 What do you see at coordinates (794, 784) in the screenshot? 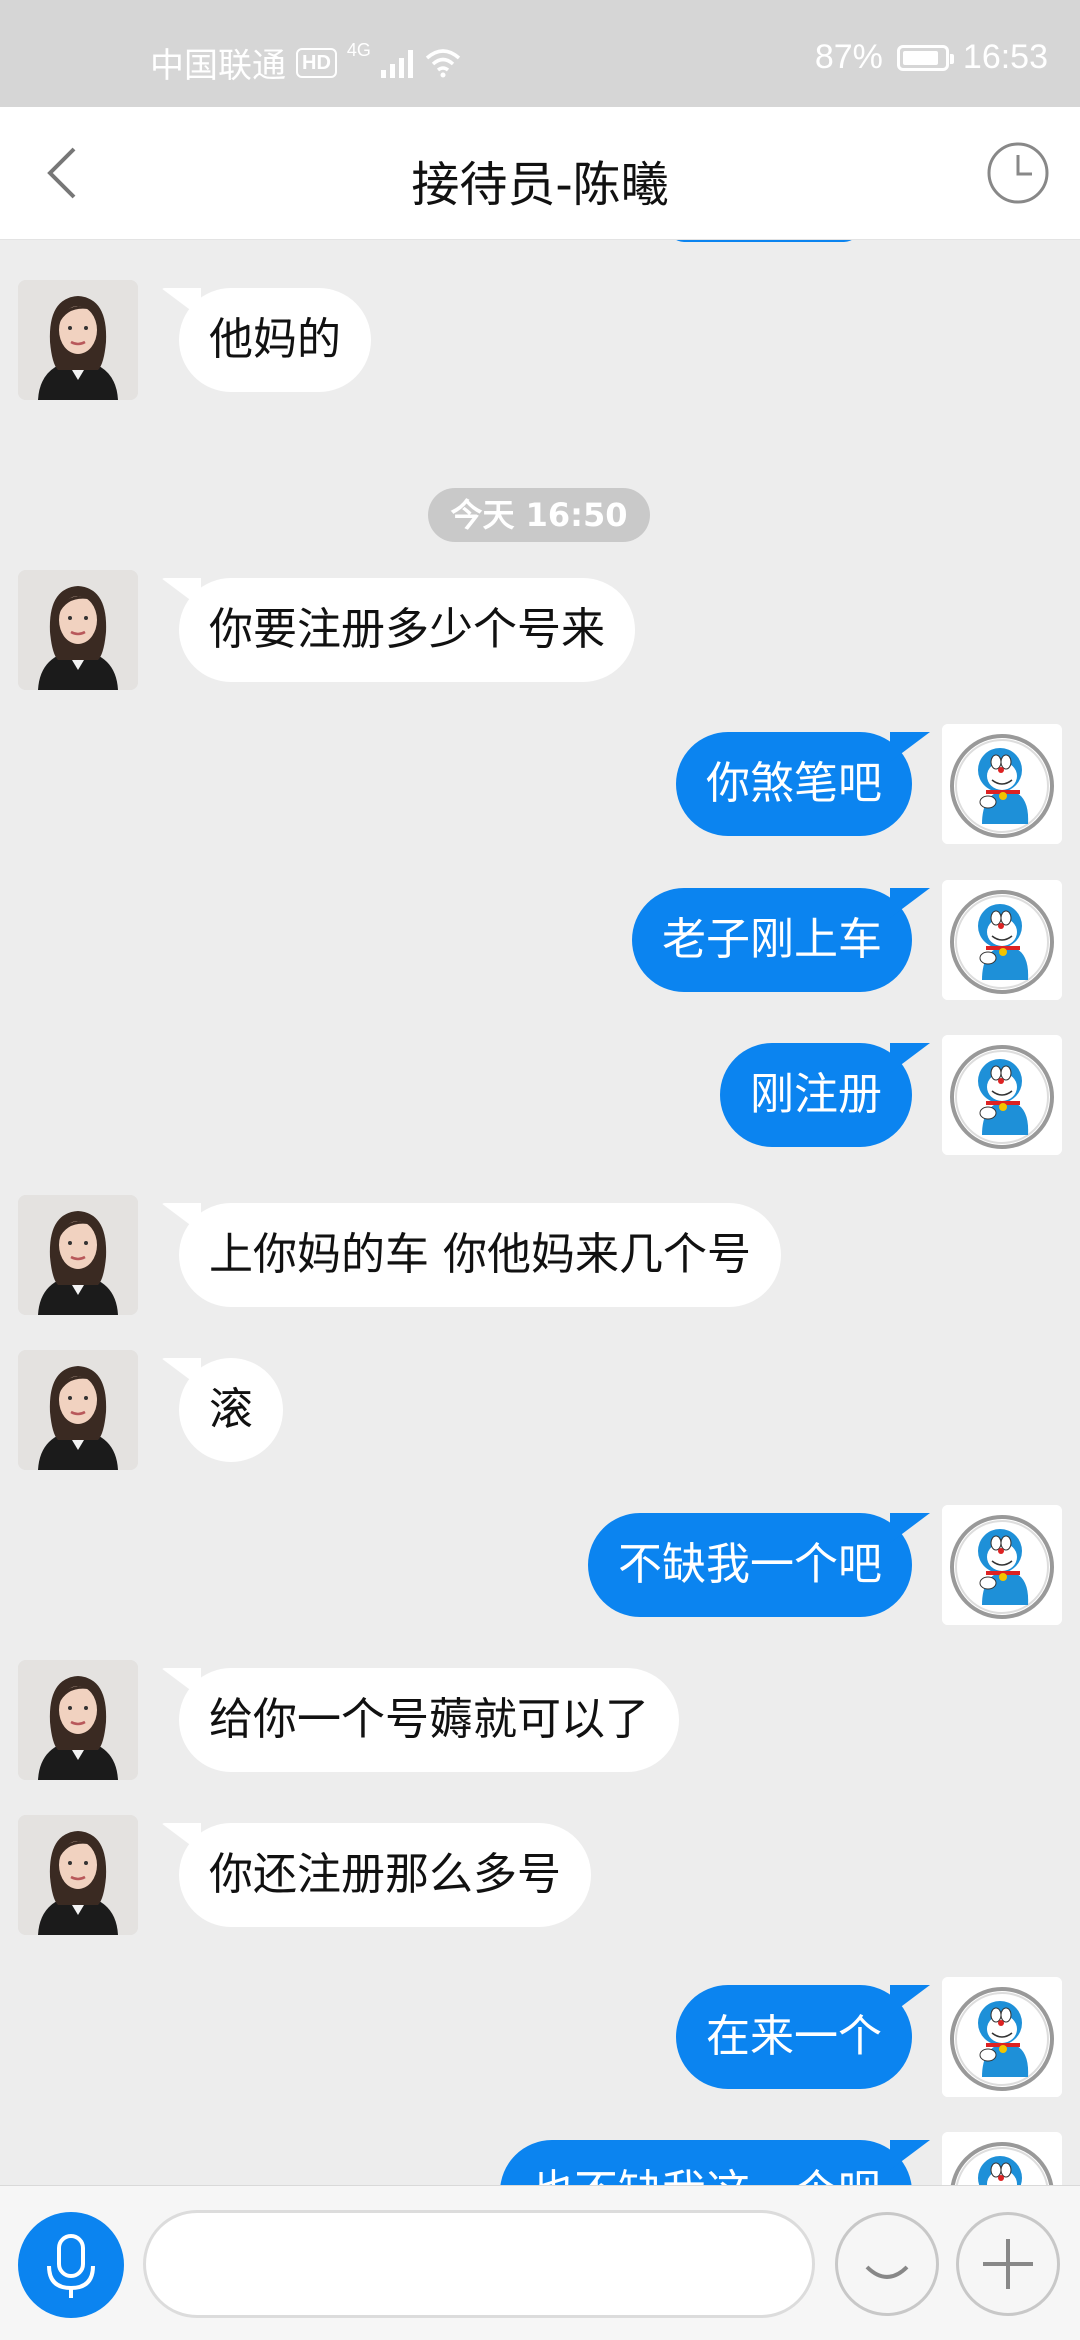
I see `outgoing-message-bubble: 你煞笔吧` at bounding box center [794, 784].